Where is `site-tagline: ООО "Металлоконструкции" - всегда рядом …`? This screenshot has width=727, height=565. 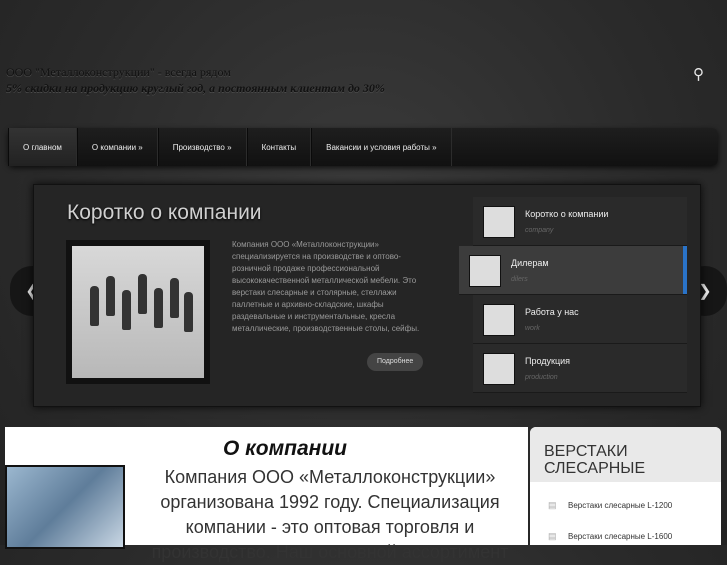 site-tagline: ООО "Металлоконструкции" - всегда рядом … is located at coordinates (195, 80).